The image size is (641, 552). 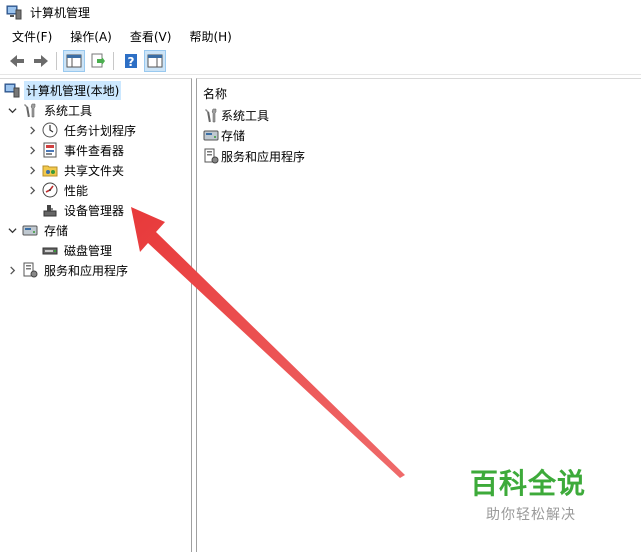 What do you see at coordinates (56, 230) in the screenshot?
I see `tree-label: 存储` at bounding box center [56, 230].